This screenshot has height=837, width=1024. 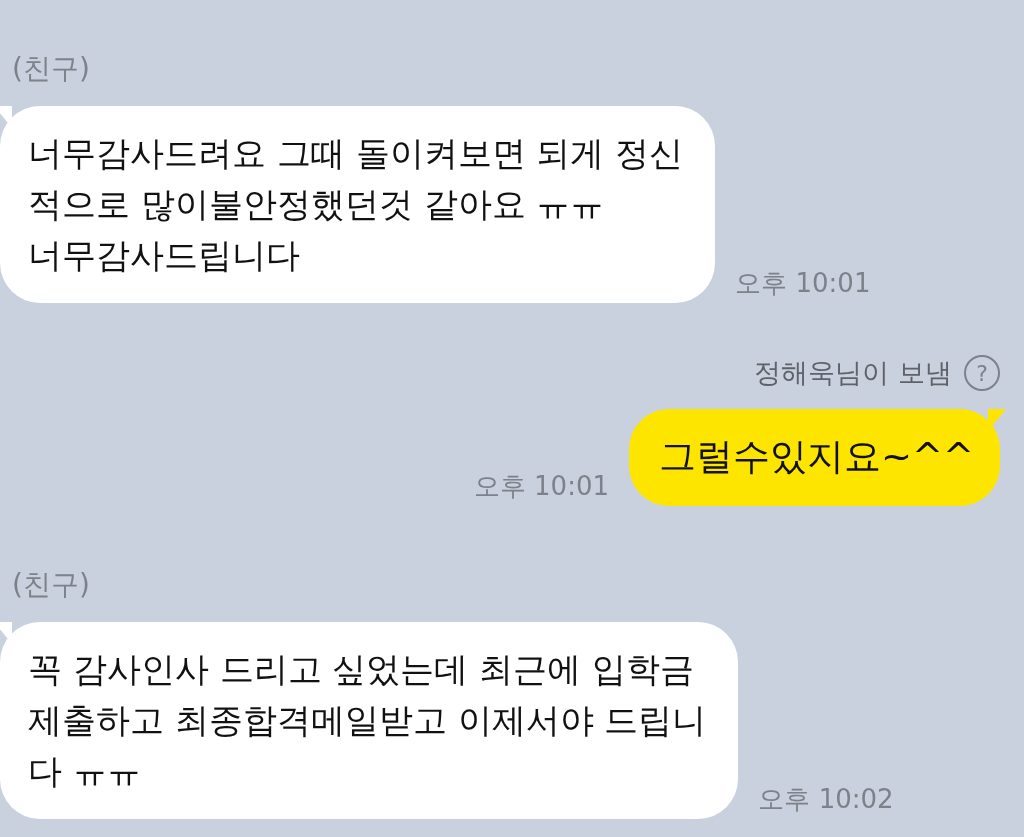 I want to click on message-bubble: 그럴수있지요~^^, so click(x=814, y=457).